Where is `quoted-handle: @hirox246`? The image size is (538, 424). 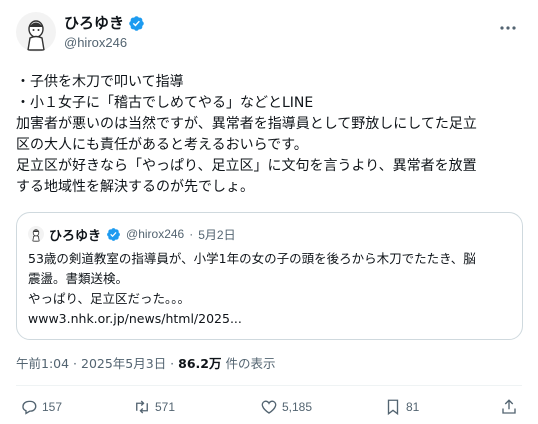 quoted-handle: @hirox246 is located at coordinates (155, 234).